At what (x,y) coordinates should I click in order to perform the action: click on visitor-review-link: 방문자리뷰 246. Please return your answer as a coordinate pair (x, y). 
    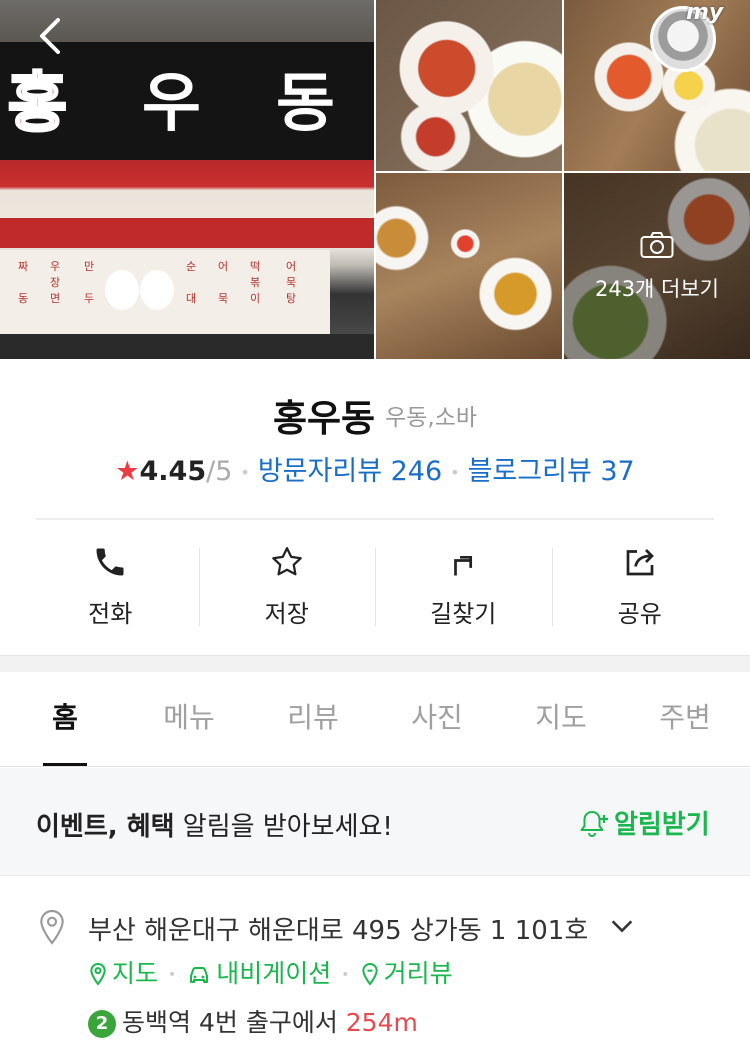
    Looking at the image, I should click on (350, 471).